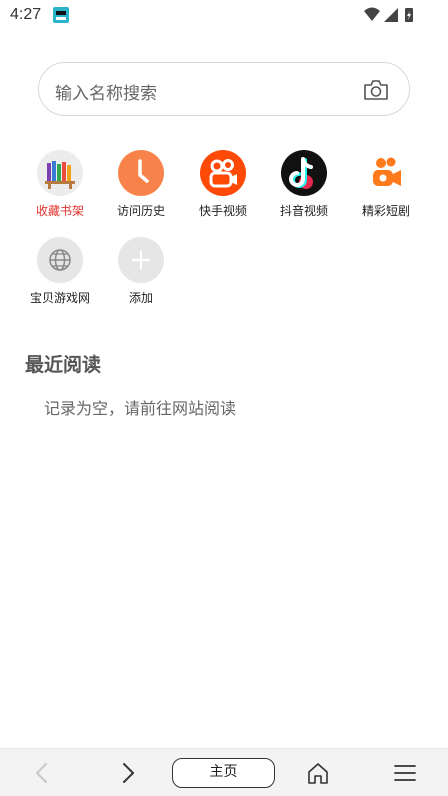 The width and height of the screenshot is (448, 796). Describe the element at coordinates (140, 211) in the screenshot. I see `shortcut-label: 访问历史` at that location.